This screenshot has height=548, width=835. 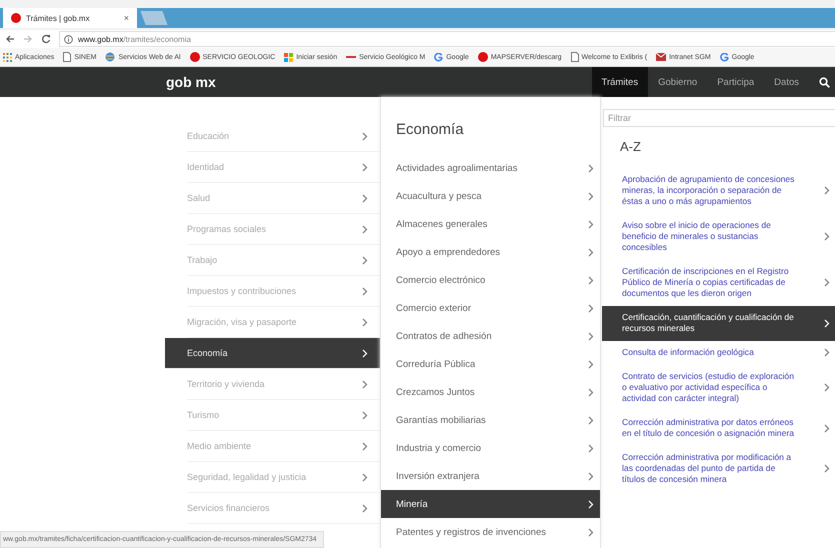 What do you see at coordinates (719, 353) in the screenshot?
I see `procedure-link: Consulta de información geológica` at bounding box center [719, 353].